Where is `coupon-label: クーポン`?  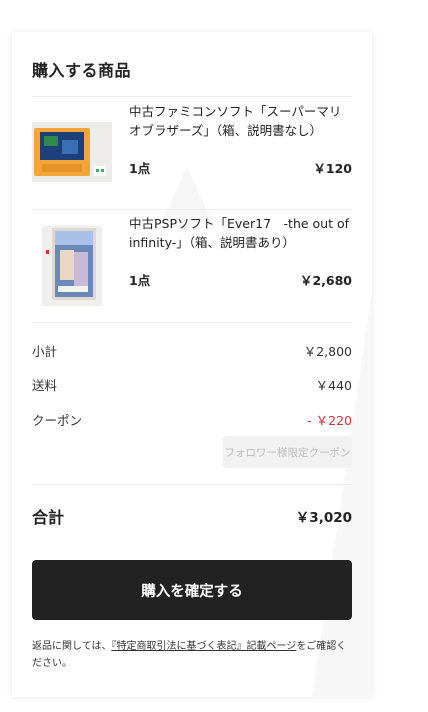 coupon-label: クーポン is located at coordinates (57, 420).